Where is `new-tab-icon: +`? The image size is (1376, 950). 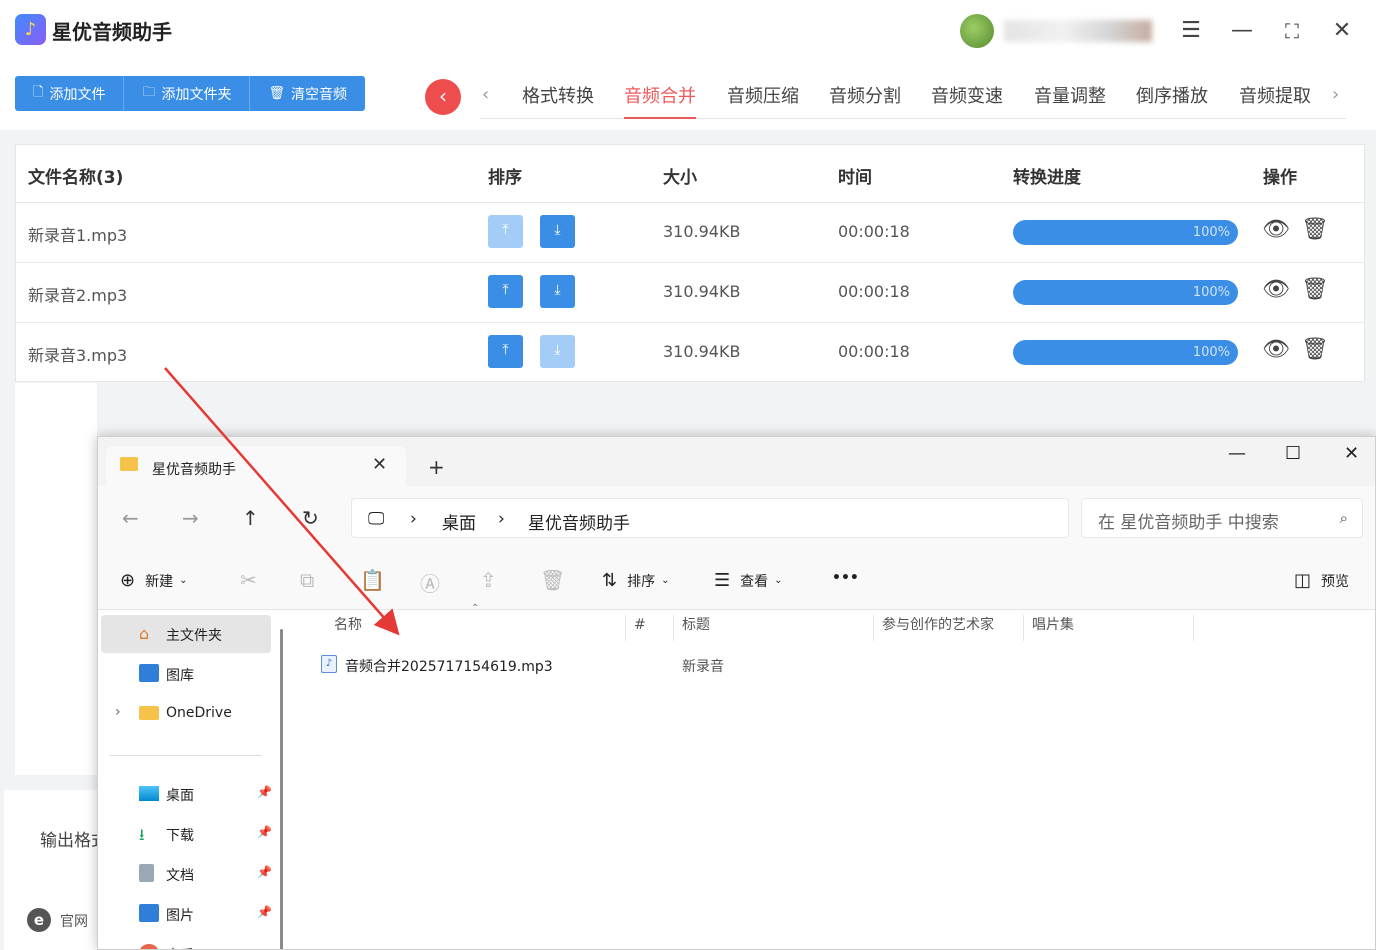 new-tab-icon: + is located at coordinates (436, 467).